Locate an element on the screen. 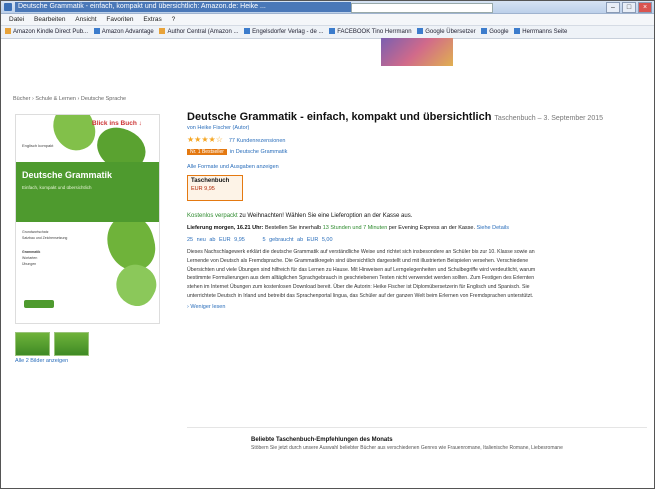  rank-category-link: in Deutsche Grammatik is located at coordinates (258, 152).